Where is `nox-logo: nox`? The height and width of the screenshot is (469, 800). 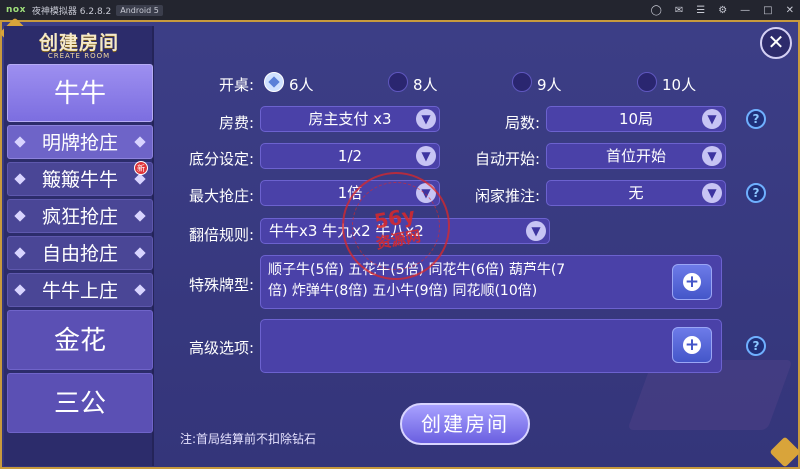 nox-logo: nox is located at coordinates (16, 10).